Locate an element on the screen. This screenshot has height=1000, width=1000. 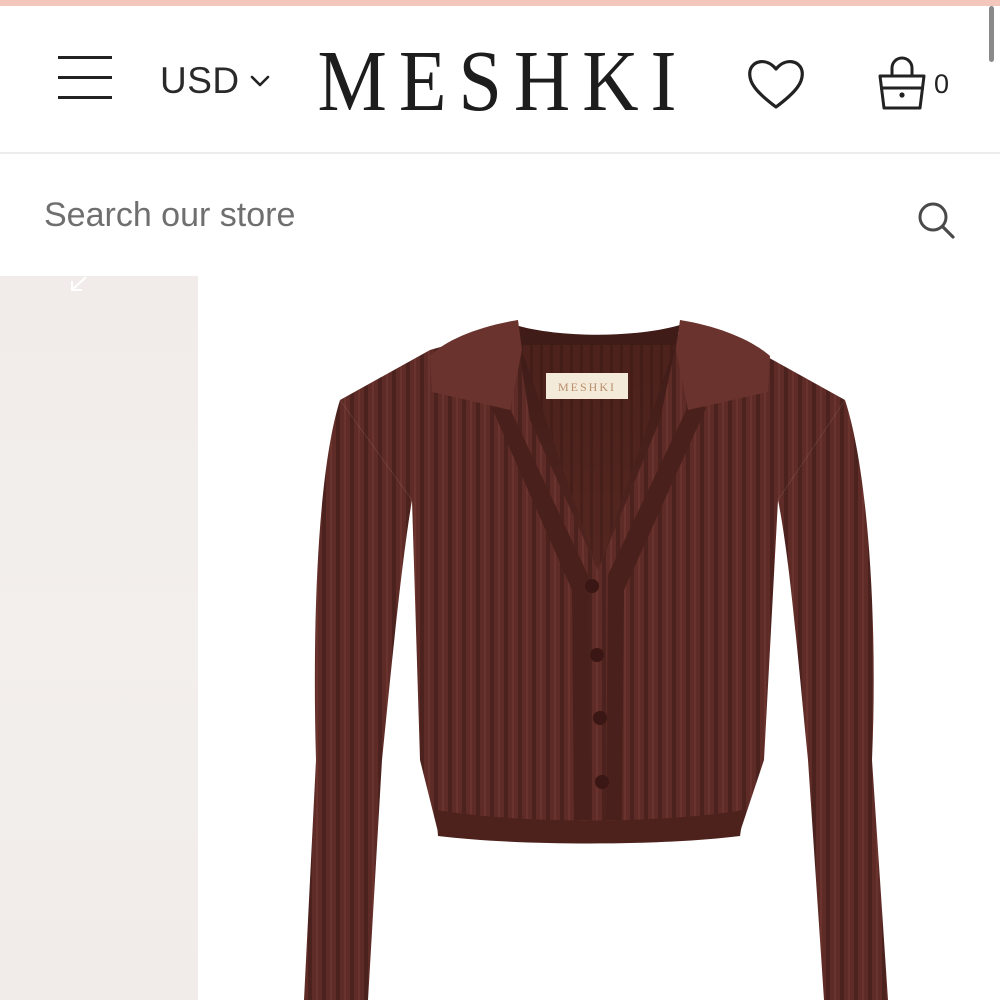
expand-arrow-icon is located at coordinates (79, 283).